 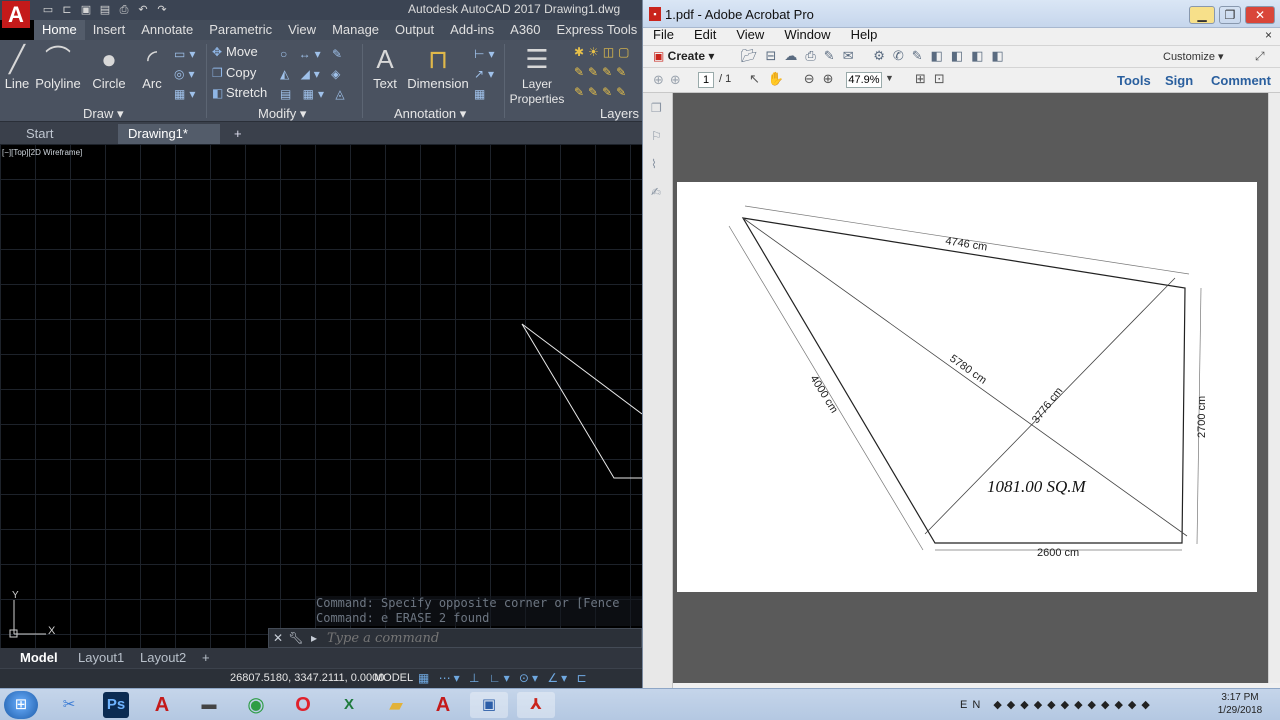 I want to click on layers-extra-icons: ✱☀◫▢ ✎✎✎✎ ✎✎✎✎, so click(x=604, y=72).